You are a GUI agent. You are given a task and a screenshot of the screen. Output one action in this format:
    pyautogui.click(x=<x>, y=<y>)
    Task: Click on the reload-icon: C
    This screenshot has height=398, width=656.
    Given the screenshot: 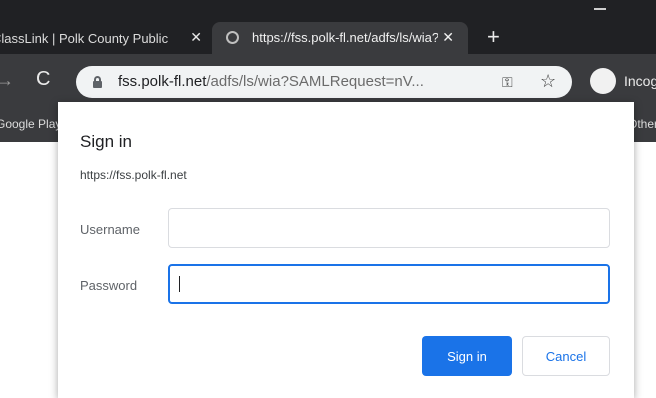 What is the action you would take?
    pyautogui.click(x=43, y=79)
    